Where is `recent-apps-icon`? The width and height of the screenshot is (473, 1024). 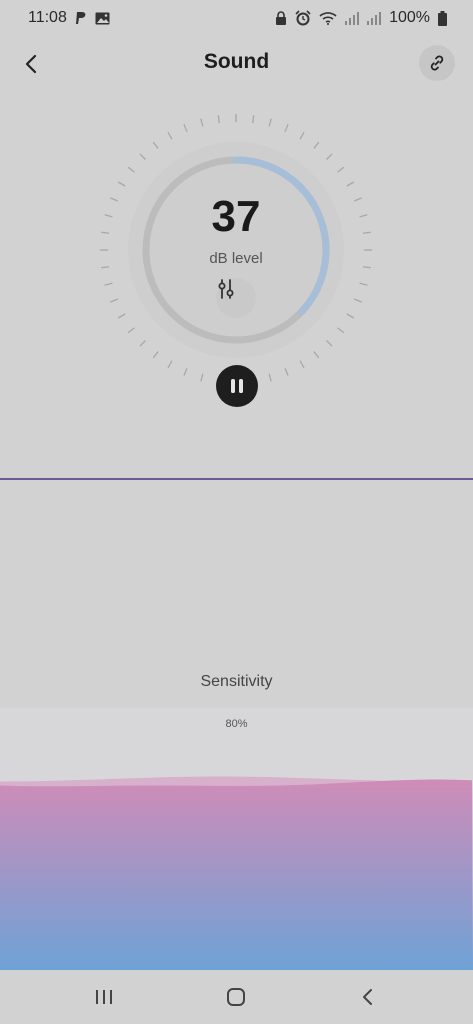 recent-apps-icon is located at coordinates (104, 997).